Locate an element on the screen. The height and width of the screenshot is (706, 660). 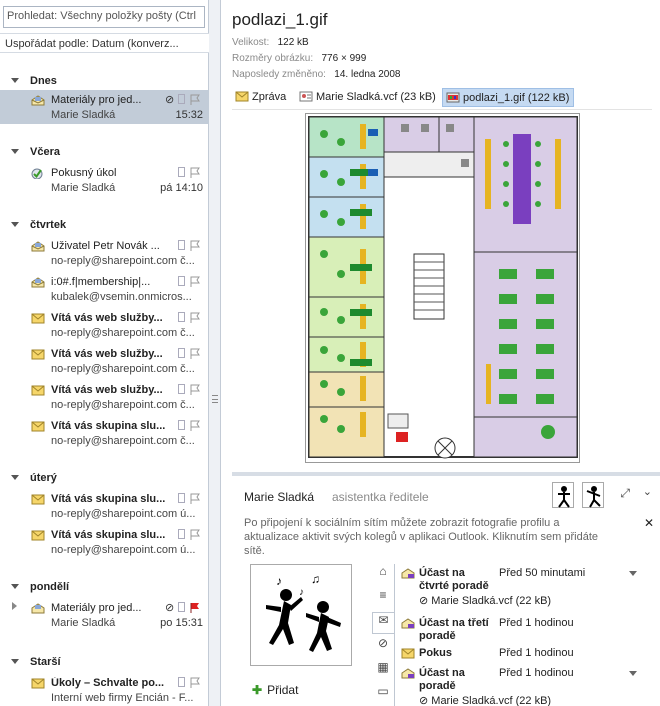
group-header-utery: úterý is located at coordinates (104, 478).